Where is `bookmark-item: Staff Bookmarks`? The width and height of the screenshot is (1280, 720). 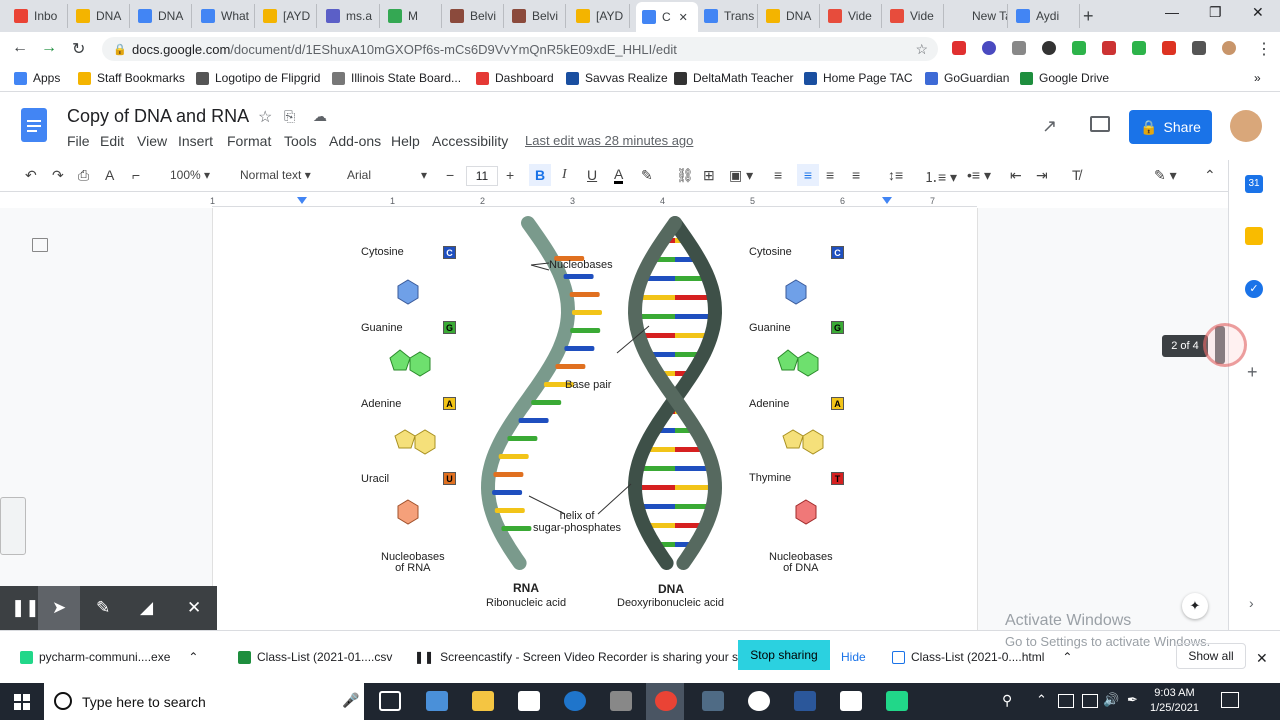
bookmark-item: Staff Bookmarks is located at coordinates (131, 78).